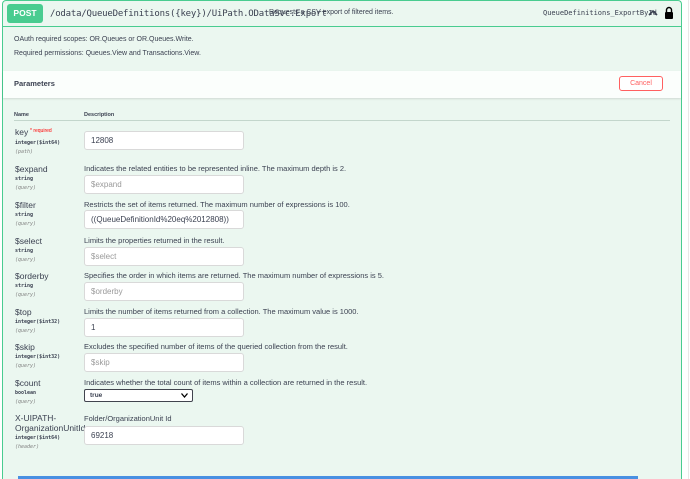 This screenshot has width=690, height=479. Describe the element at coordinates (184, 395) in the screenshot. I see `chevron-down-icon` at that location.